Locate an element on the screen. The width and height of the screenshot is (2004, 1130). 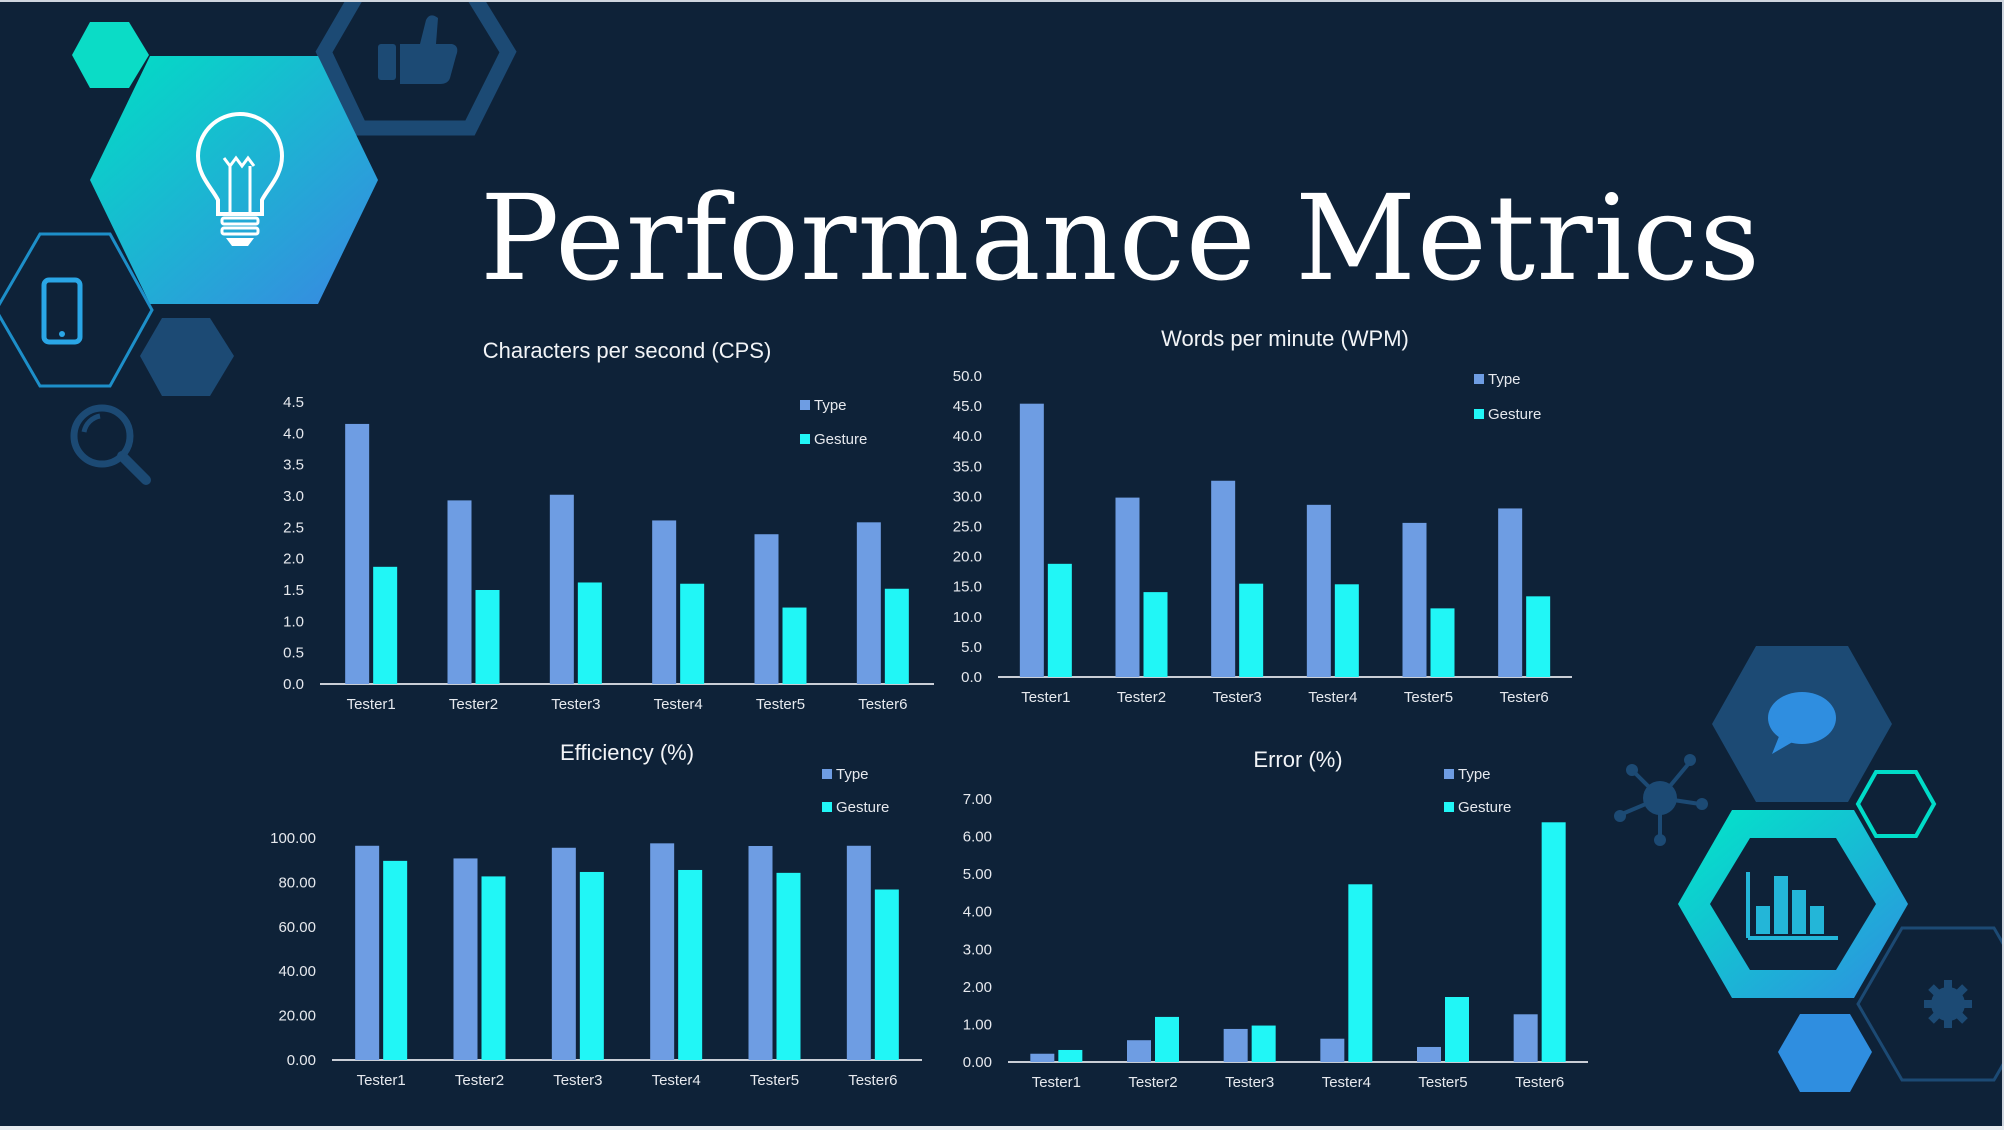
bar-type-tester3 is located at coordinates (1235, 1045).